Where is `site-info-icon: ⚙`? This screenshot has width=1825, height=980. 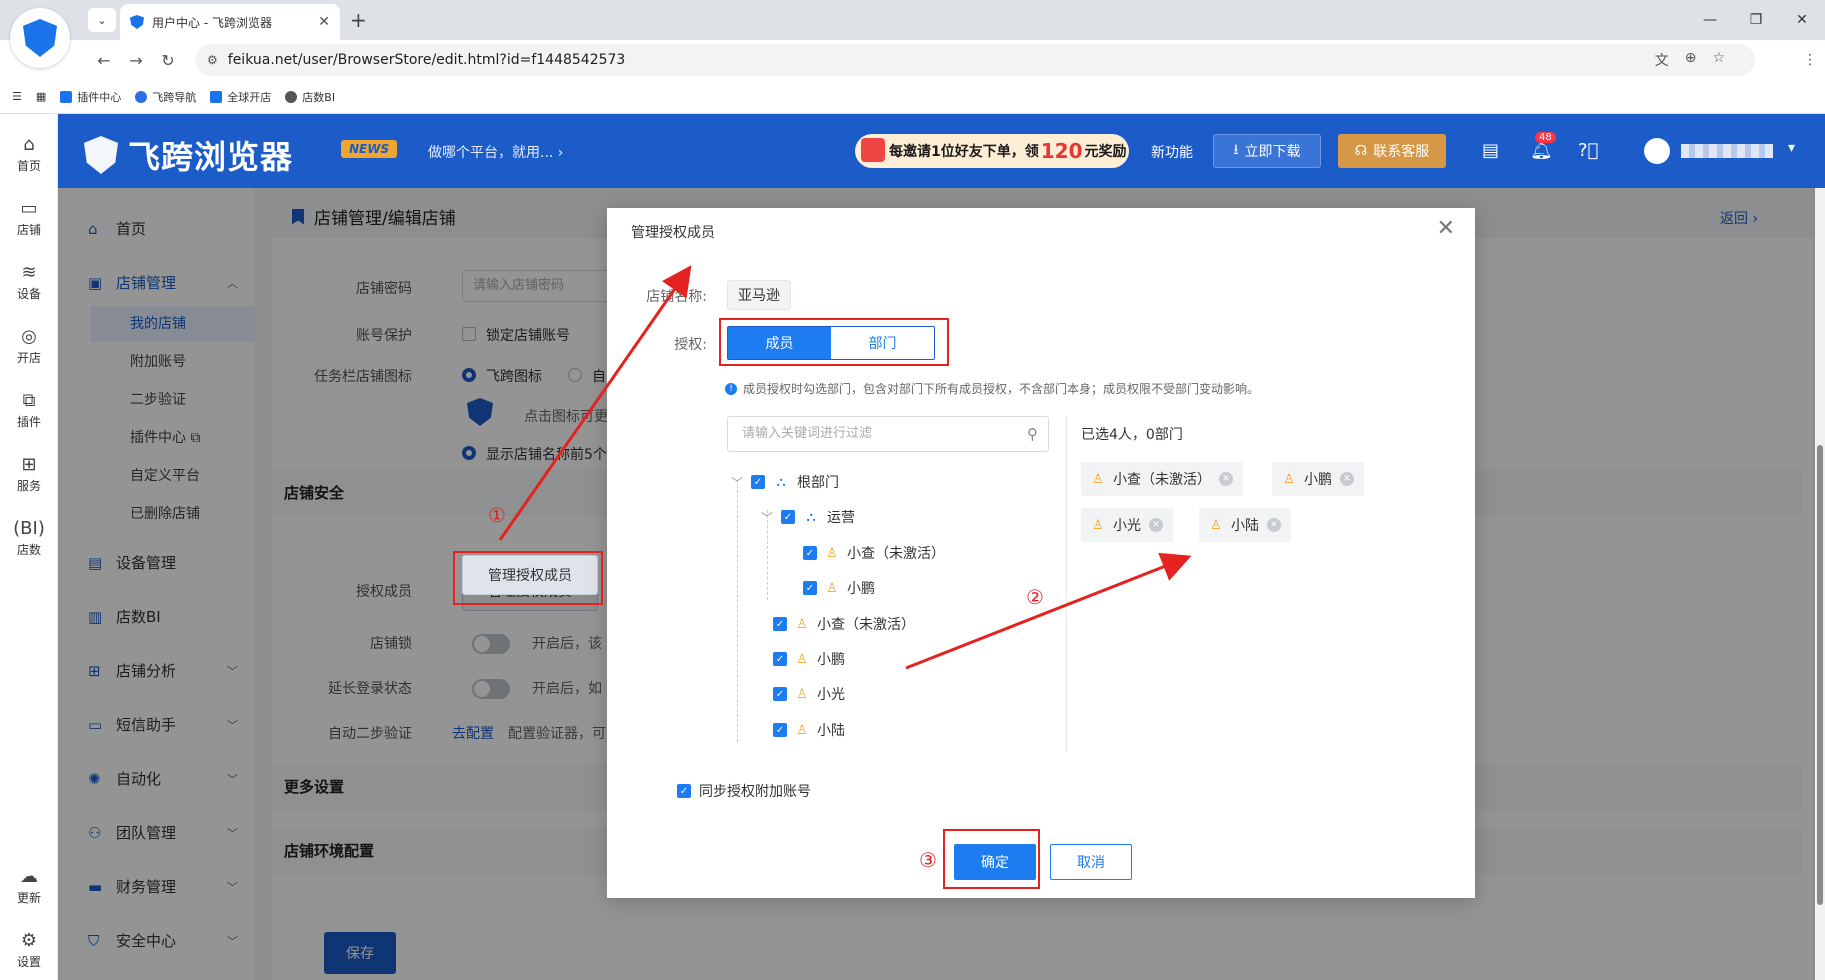
site-info-icon: ⚙ is located at coordinates (212, 60).